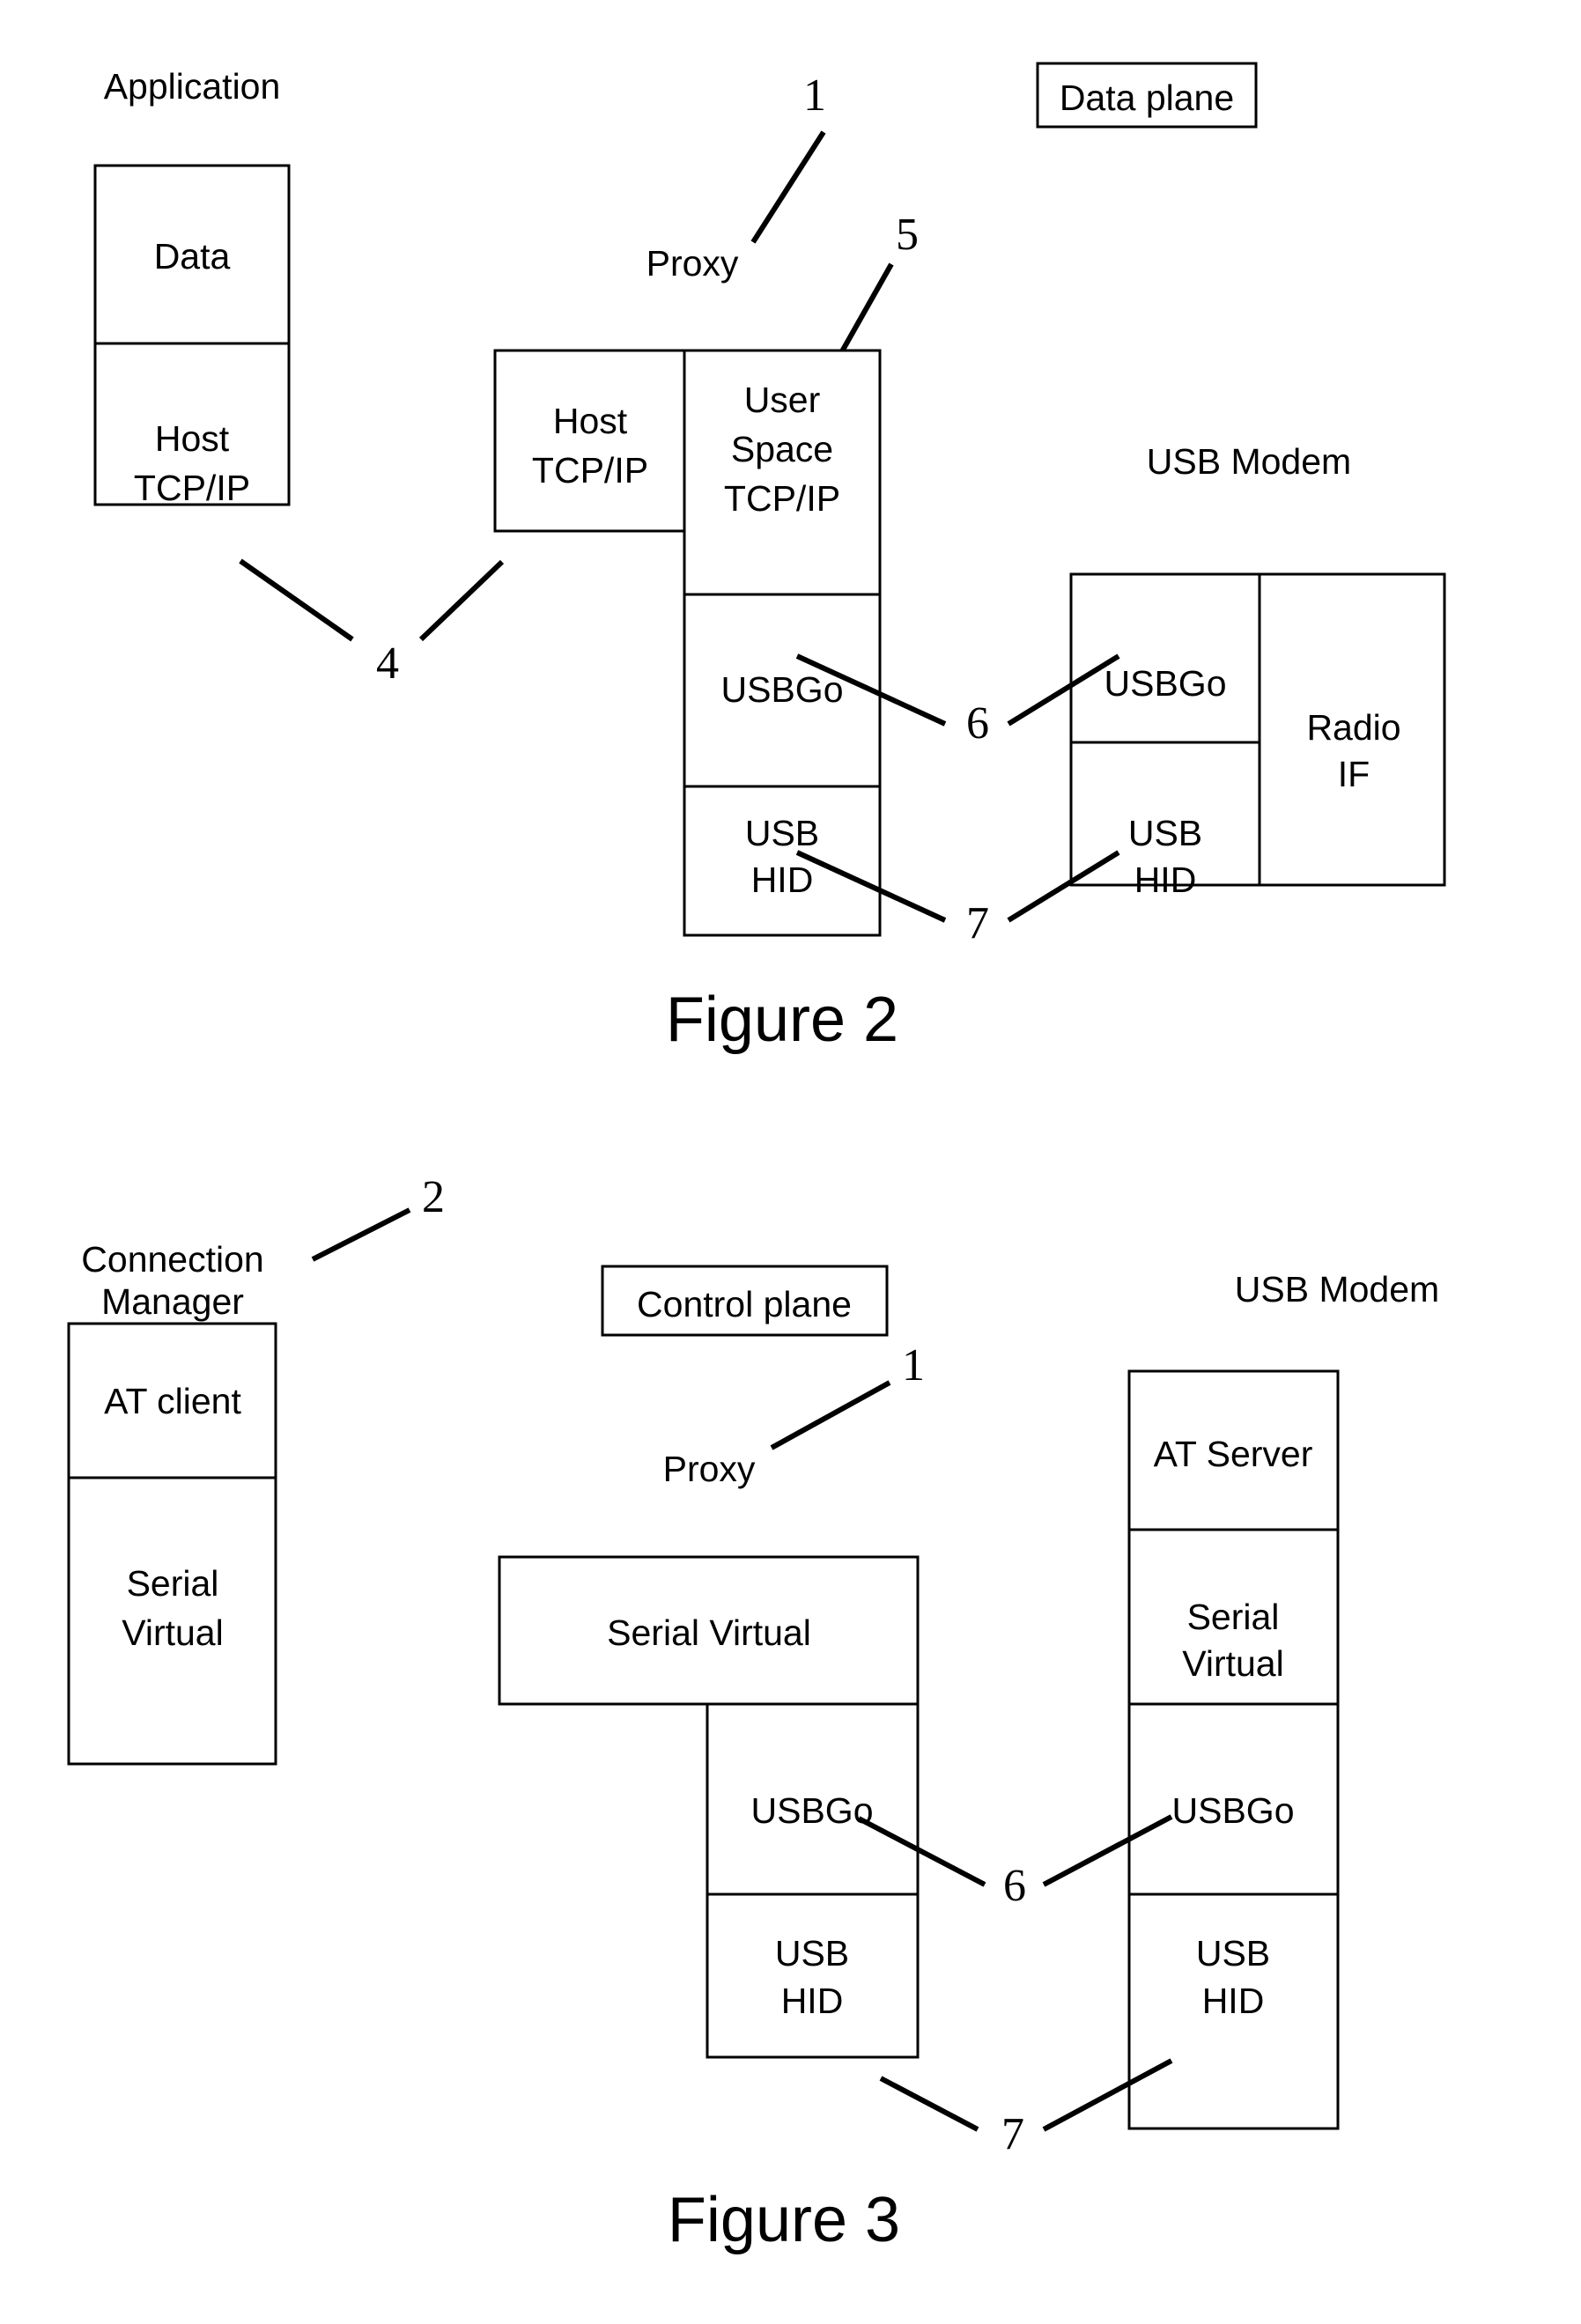 Image resolution: width=1581 pixels, height=2324 pixels. Describe the element at coordinates (192, 488) in the screenshot. I see `application-host-tcpip-line2: TCP/IP` at that location.